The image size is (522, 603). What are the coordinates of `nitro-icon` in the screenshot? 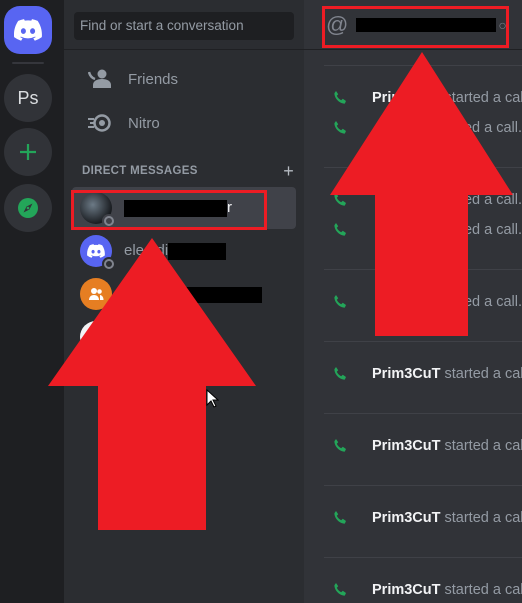 It's located at (100, 123).